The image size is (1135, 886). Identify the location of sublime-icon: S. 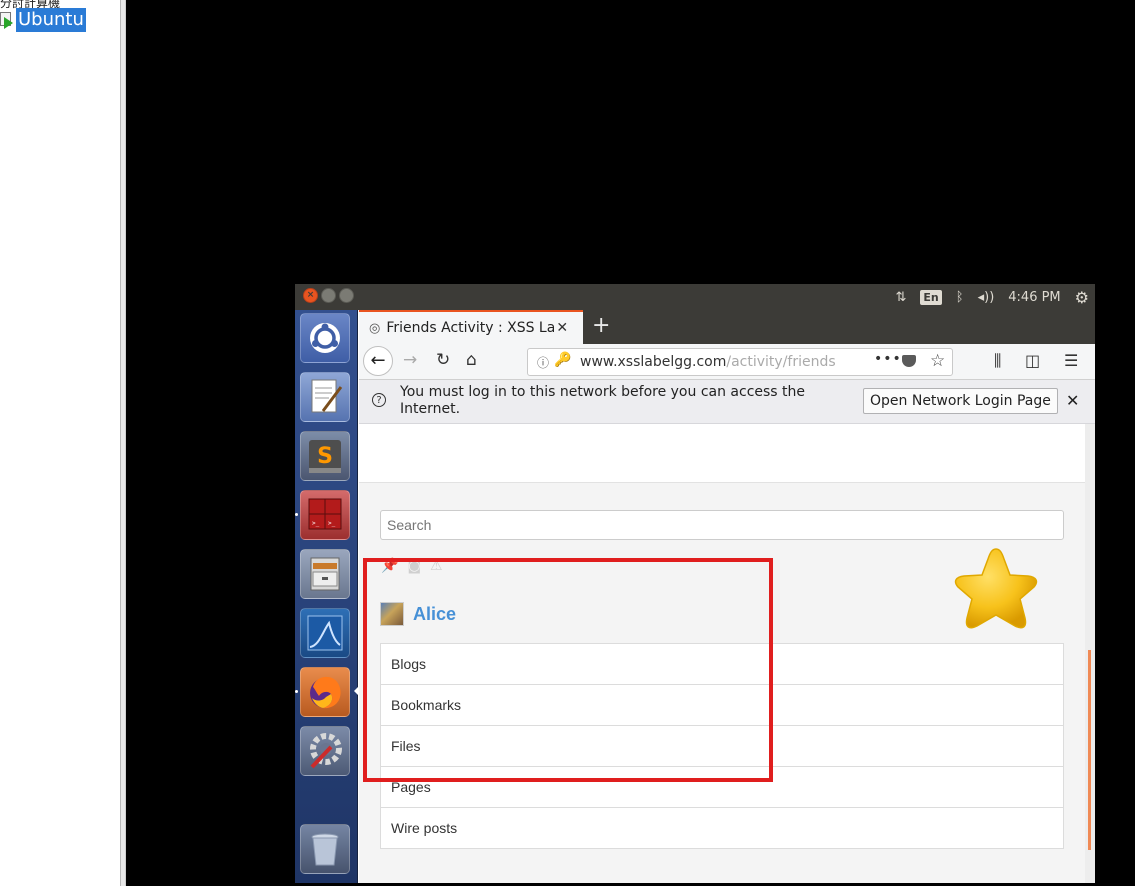
(325, 456).